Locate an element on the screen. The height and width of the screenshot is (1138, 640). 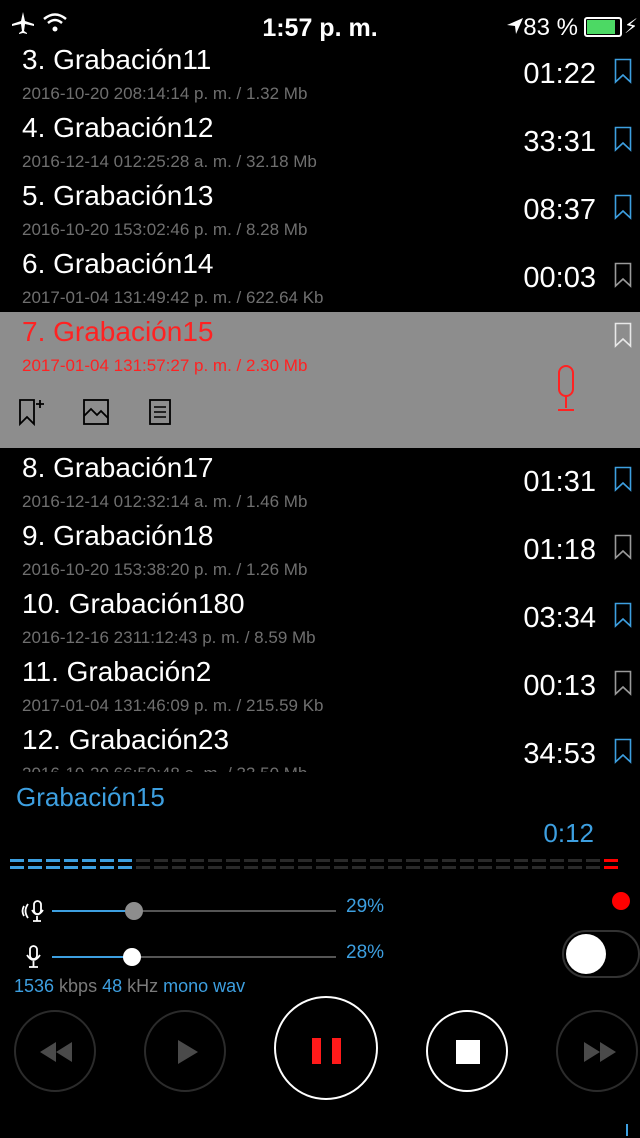
input-gain-slider-row: 29% is located at coordinates (211, 911).